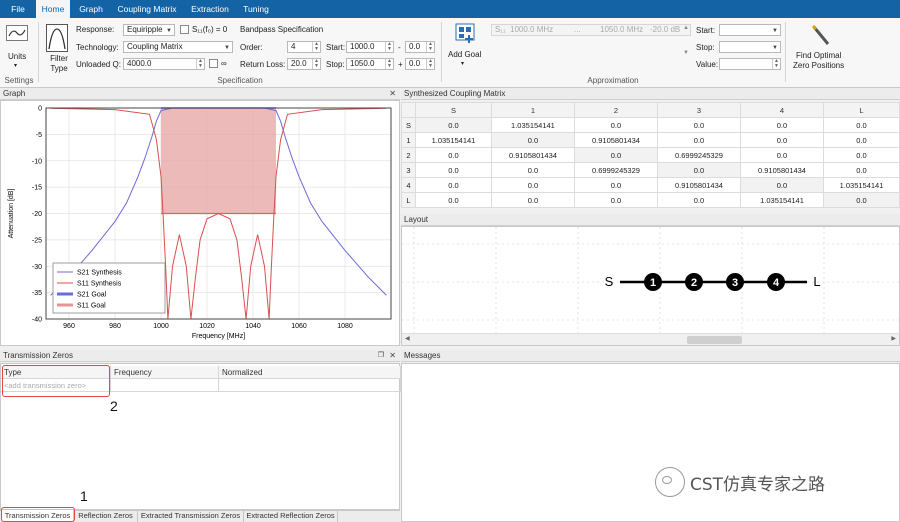 The height and width of the screenshot is (522, 900). What do you see at coordinates (310, 372) in the screenshot?
I see `tz-col-normalized: Normalized` at bounding box center [310, 372].